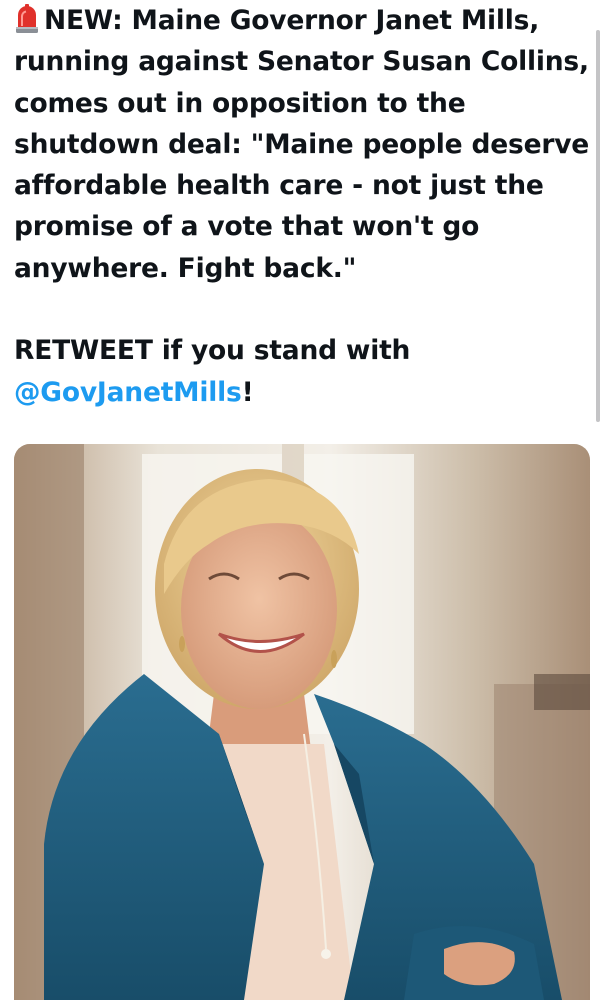 Image resolution: width=604 pixels, height=1000 pixels. I want to click on cta-suffix: !, so click(247, 392).